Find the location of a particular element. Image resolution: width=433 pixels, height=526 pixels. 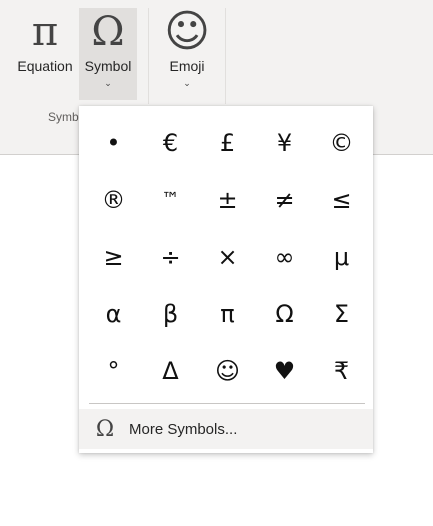

equation-button: π Equation is located at coordinates (45, 54).